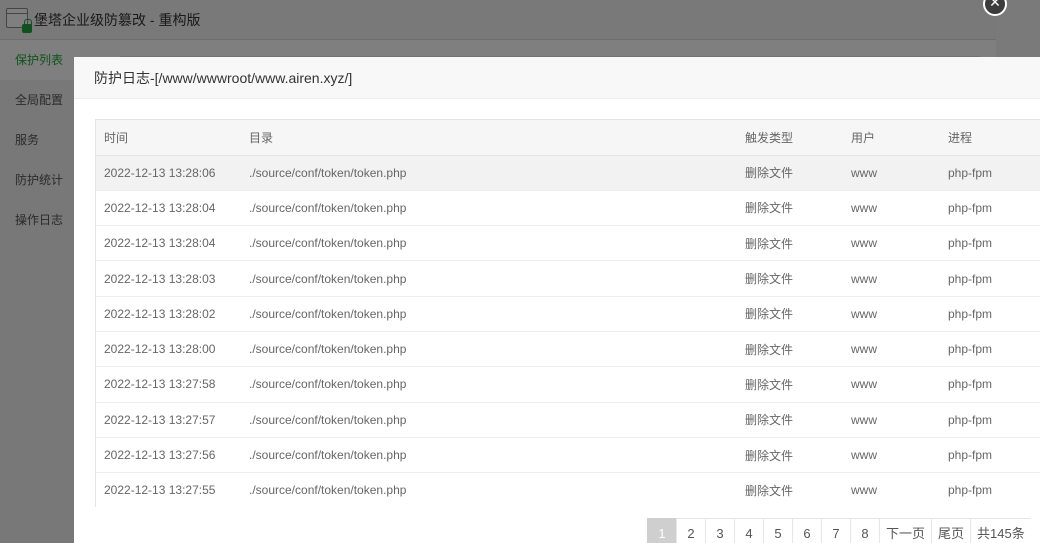 This screenshot has width=1040, height=543. What do you see at coordinates (489, 138) in the screenshot?
I see `header-dir: 目录` at bounding box center [489, 138].